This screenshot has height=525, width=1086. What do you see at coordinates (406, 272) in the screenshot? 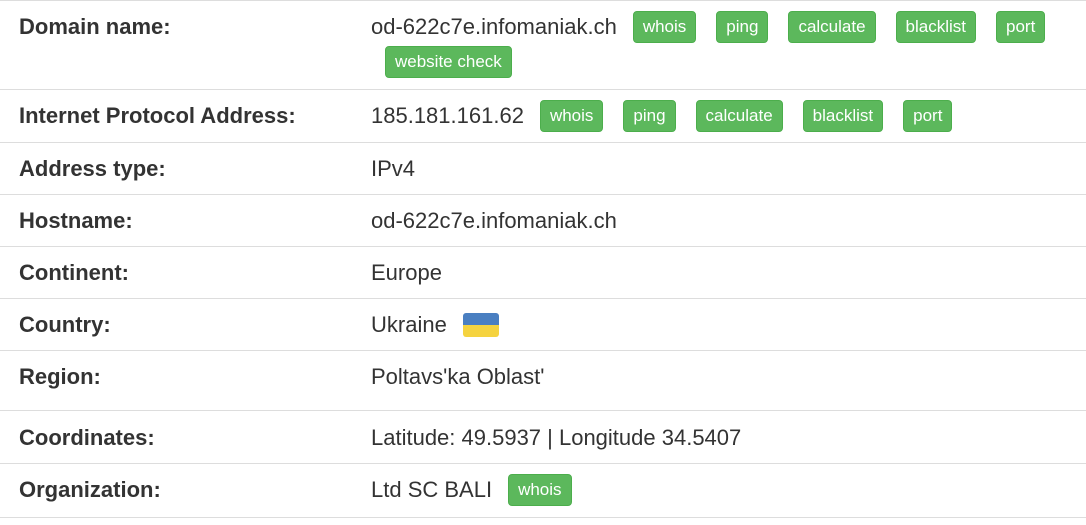
I see `continent-value: Europe` at bounding box center [406, 272].